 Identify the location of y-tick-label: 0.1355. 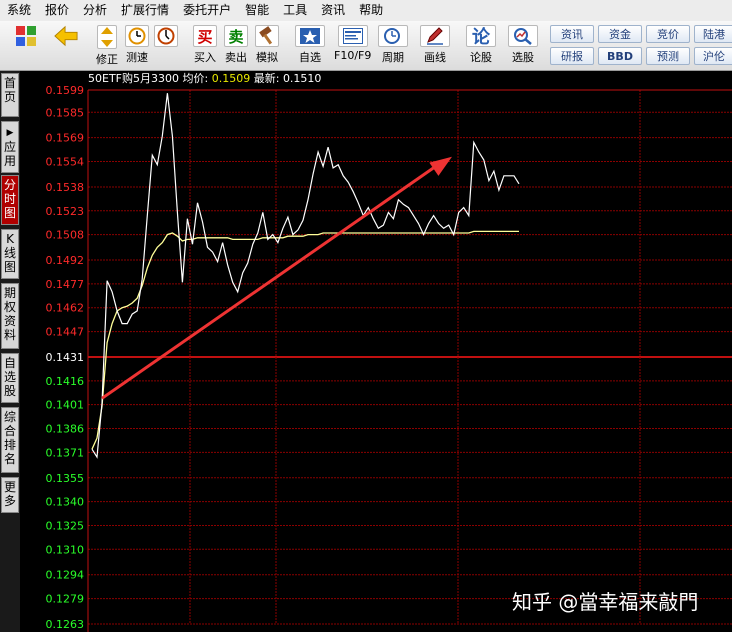
(65, 478).